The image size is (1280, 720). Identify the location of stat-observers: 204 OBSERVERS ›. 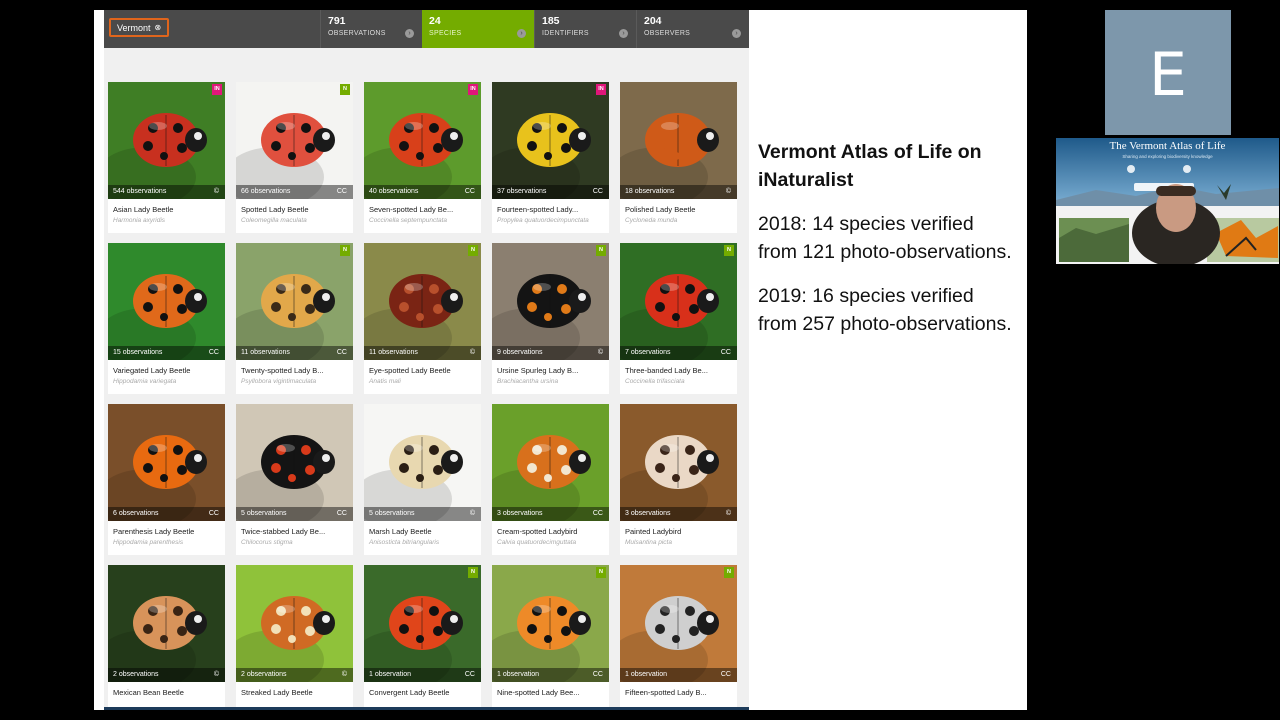
(692, 29).